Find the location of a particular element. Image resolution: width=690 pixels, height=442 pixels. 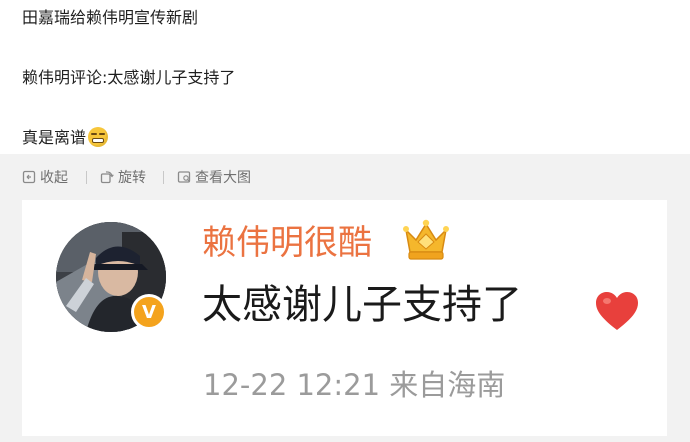

image-toolbar: 收起 旋转 查看大图 is located at coordinates (345, 177).